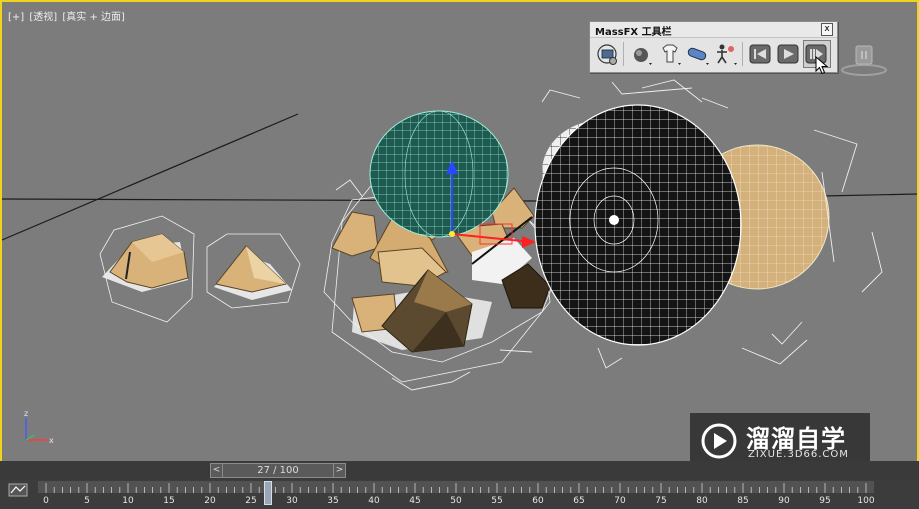  What do you see at coordinates (278, 470) in the screenshot?
I see `frame-display: 27 / 100` at bounding box center [278, 470].